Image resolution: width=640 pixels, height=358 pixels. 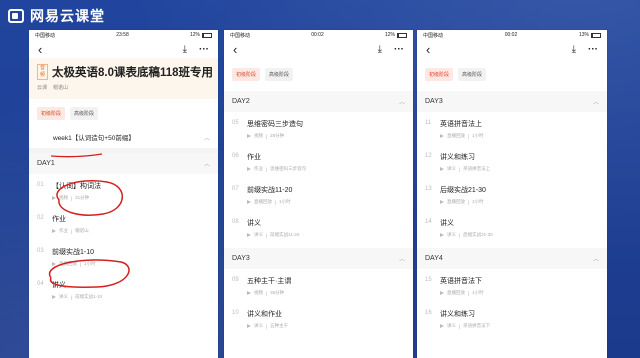 I want to click on lesson-number: 15, so click(x=428, y=280).